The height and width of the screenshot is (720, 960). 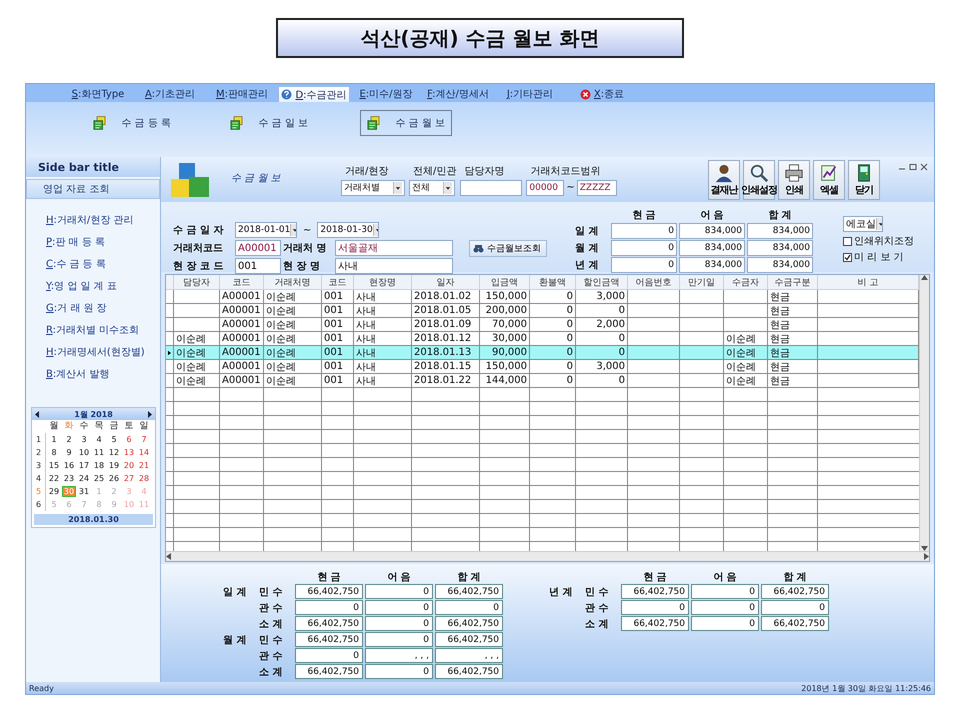 I want to click on up-arrow-icon, so click(x=924, y=277).